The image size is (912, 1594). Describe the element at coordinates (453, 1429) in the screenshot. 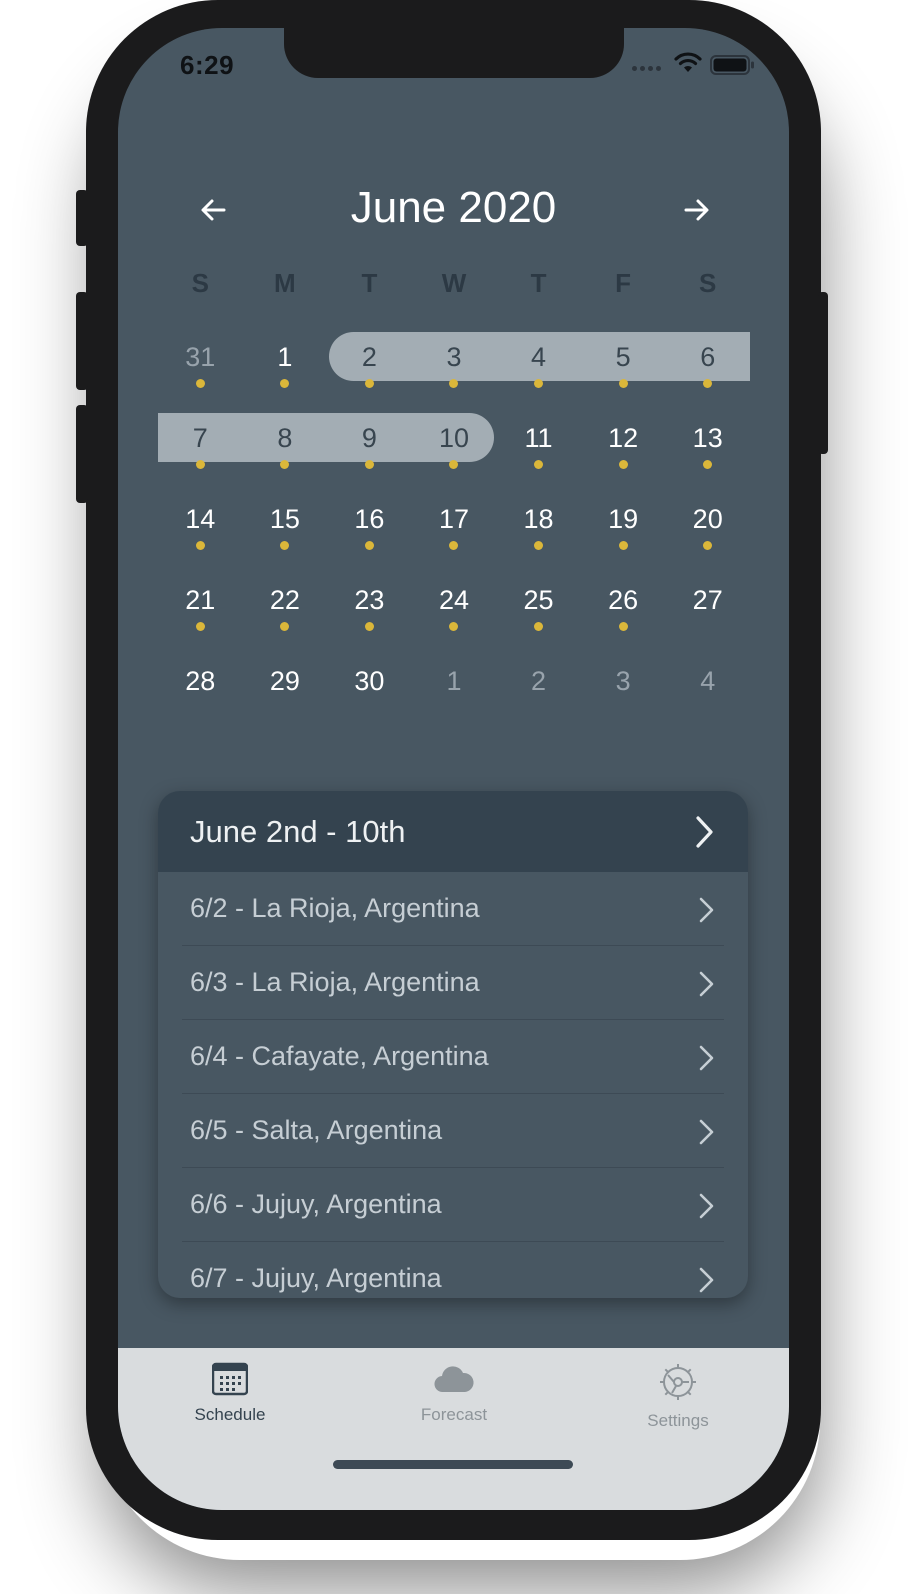

I see `tab-bar: Schedule Forecast Settings` at that location.